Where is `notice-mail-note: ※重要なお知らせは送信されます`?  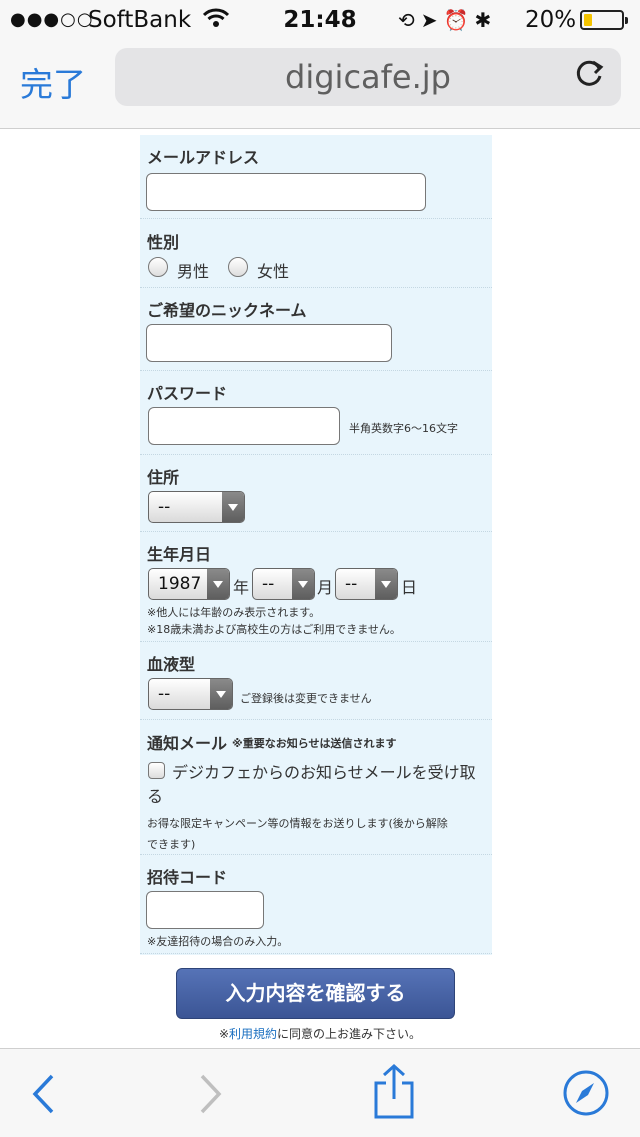 notice-mail-note: ※重要なお知らせは送信されます is located at coordinates (314, 743).